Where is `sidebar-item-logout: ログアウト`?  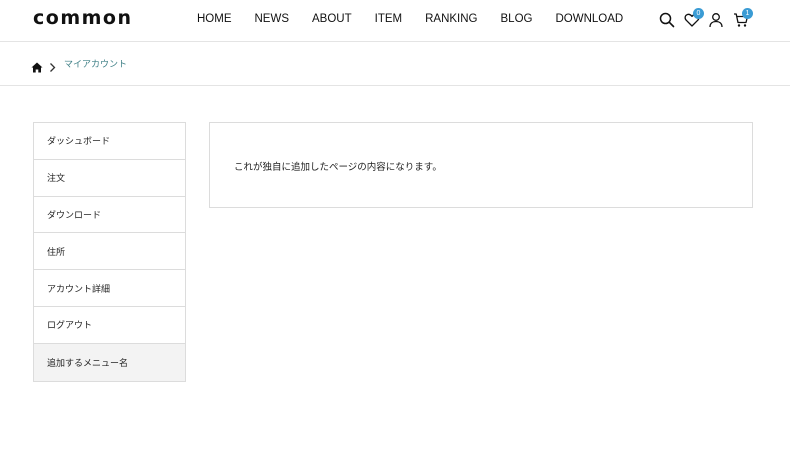
sidebar-item-logout: ログアウト is located at coordinates (109, 325).